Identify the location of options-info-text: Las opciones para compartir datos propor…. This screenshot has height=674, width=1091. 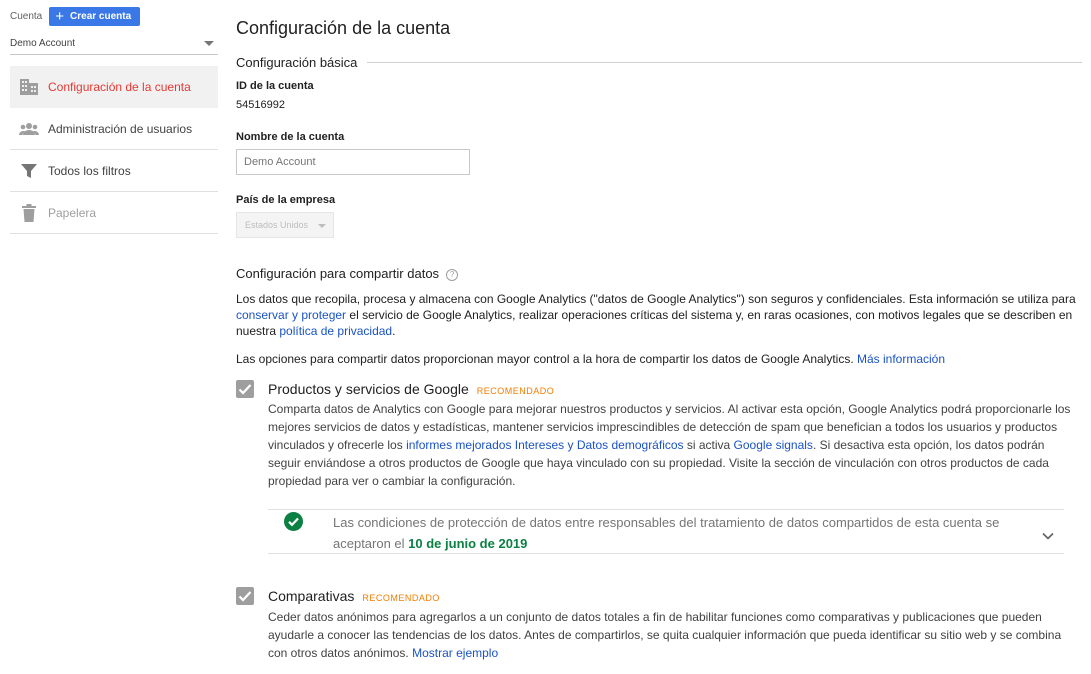
(546, 359).